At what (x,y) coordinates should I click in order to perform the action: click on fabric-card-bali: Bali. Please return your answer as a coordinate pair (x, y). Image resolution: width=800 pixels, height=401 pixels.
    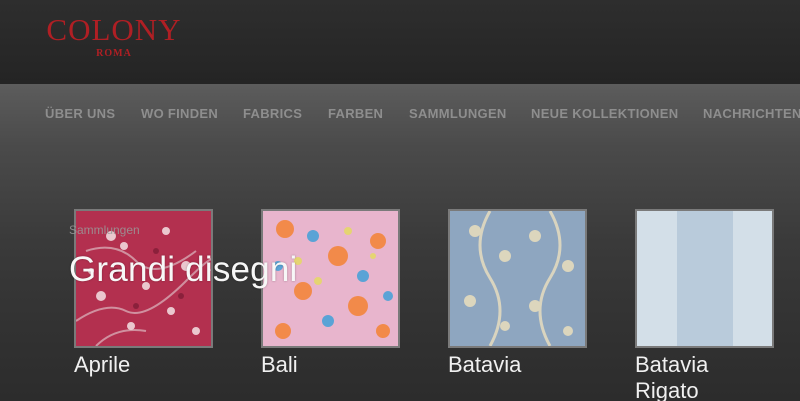
    Looking at the image, I should click on (331, 293).